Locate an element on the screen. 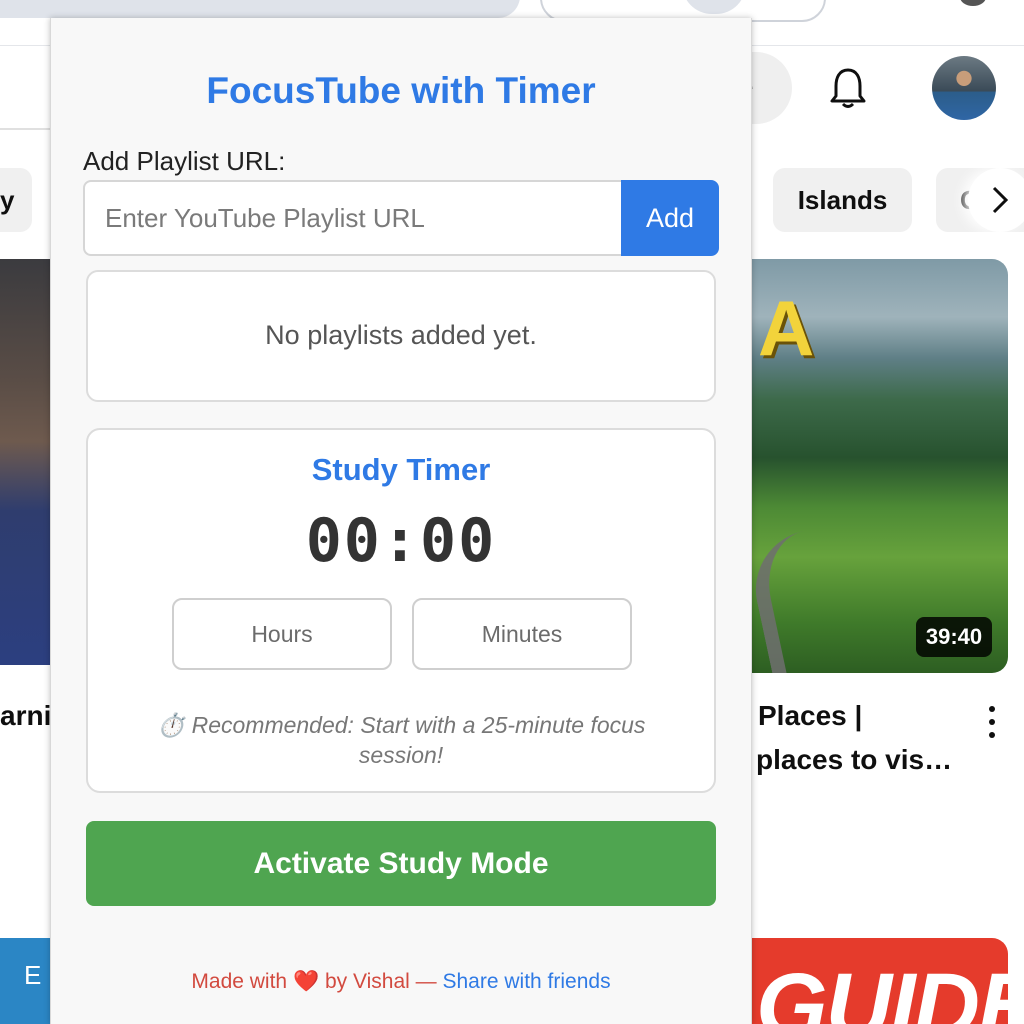  avatar is located at coordinates (964, 88).